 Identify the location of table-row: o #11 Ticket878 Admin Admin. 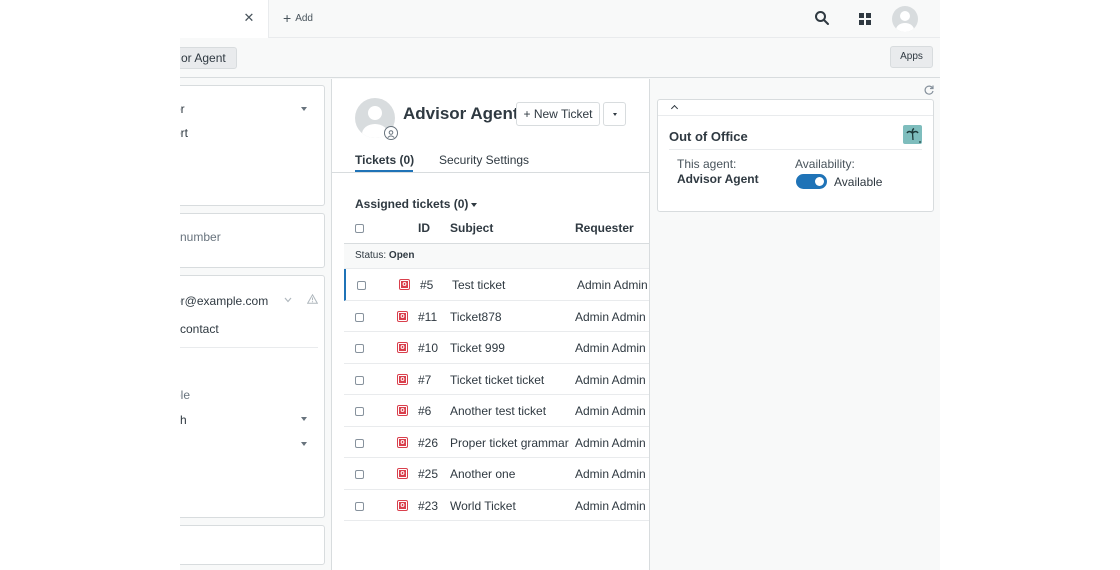
(496, 316).